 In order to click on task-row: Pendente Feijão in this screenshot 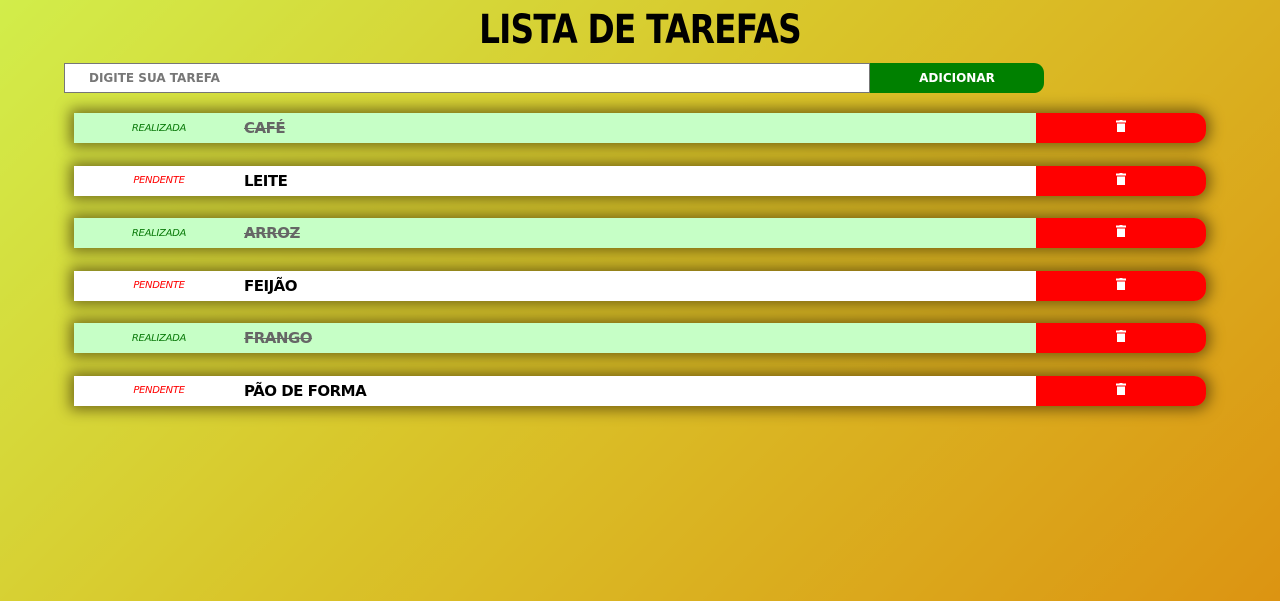, I will do `click(640, 285)`.